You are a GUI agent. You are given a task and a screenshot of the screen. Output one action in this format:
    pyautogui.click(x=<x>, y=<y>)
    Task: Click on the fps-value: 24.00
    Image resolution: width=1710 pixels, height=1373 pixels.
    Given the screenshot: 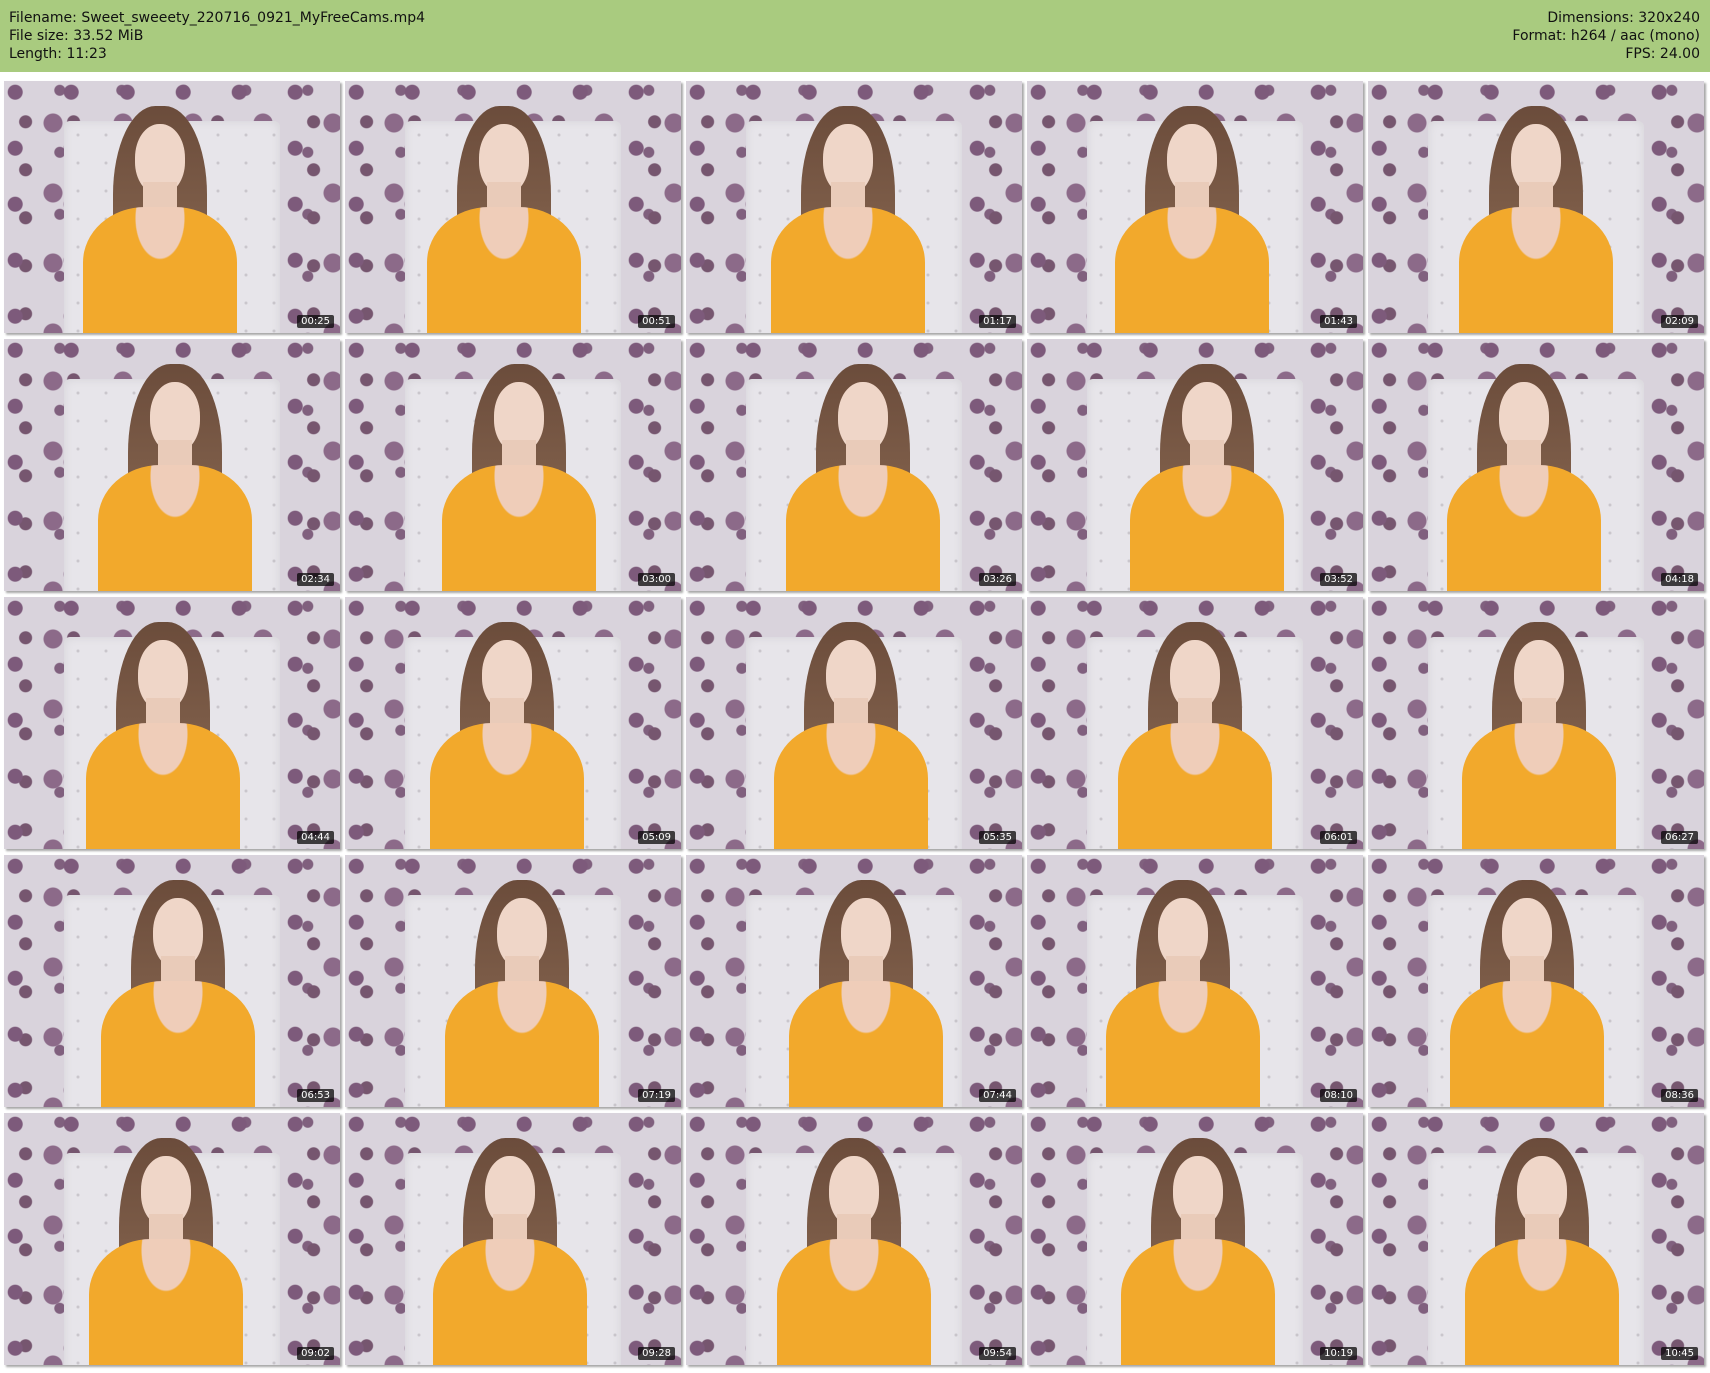 What is the action you would take?
    pyautogui.click(x=1679, y=54)
    